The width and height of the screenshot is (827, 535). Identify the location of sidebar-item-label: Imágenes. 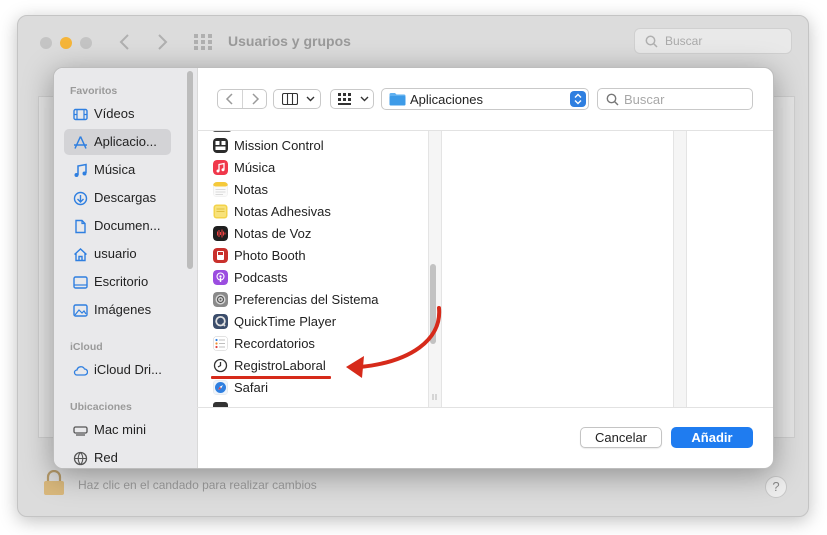
(123, 309).